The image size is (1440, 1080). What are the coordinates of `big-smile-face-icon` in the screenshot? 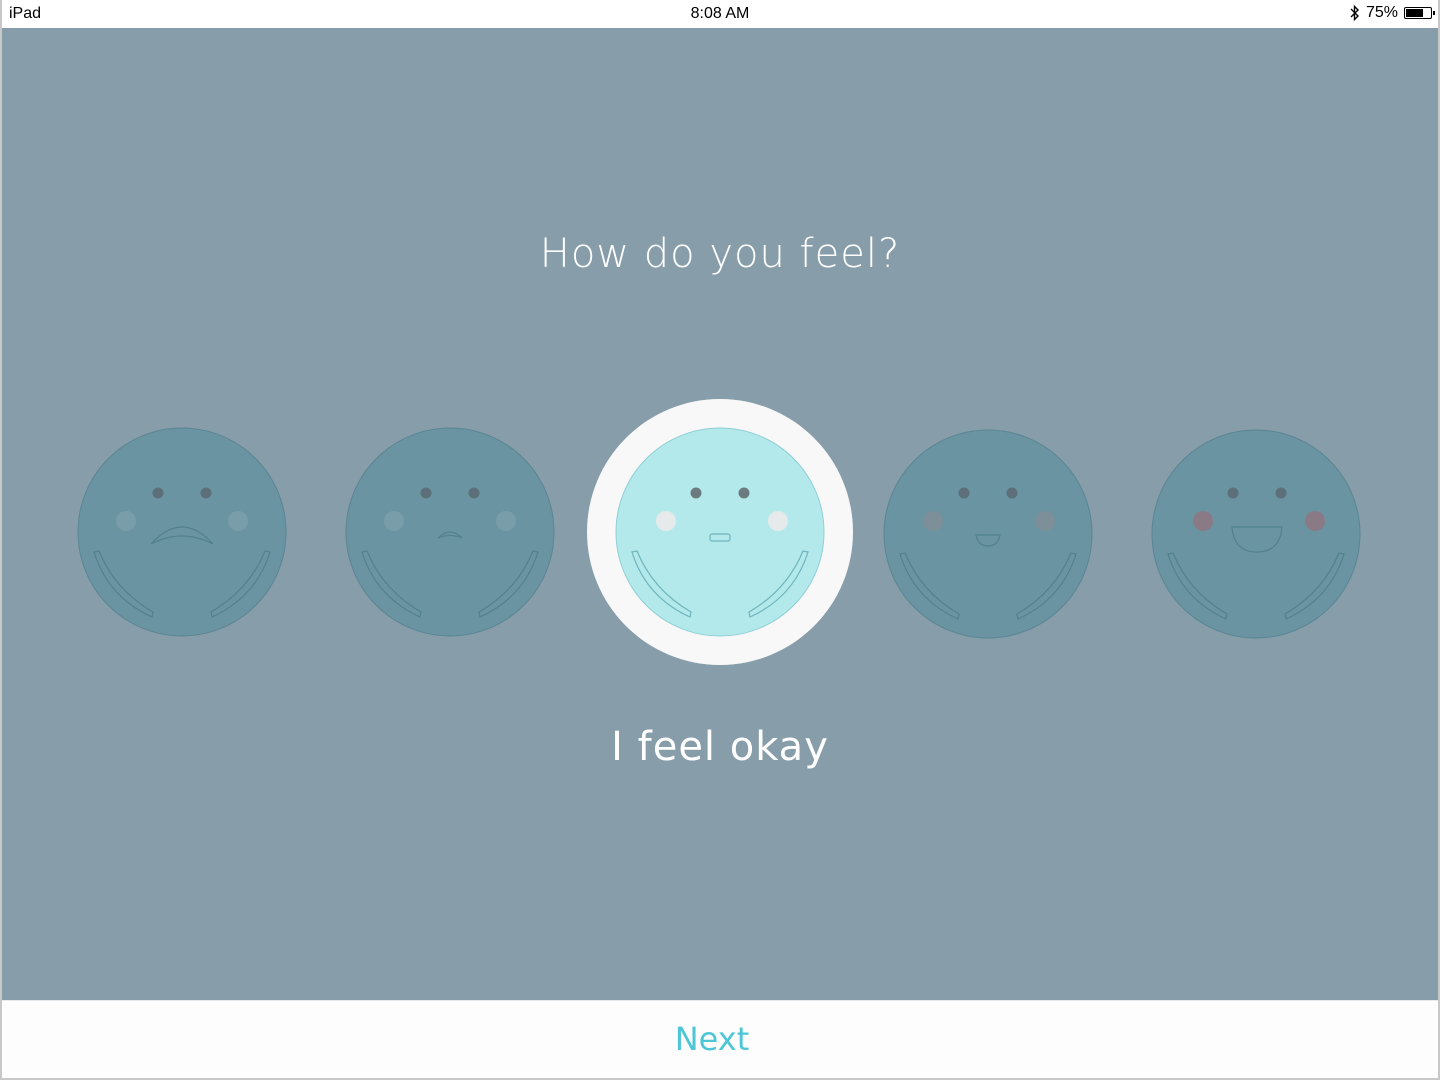 It's located at (1256, 534).